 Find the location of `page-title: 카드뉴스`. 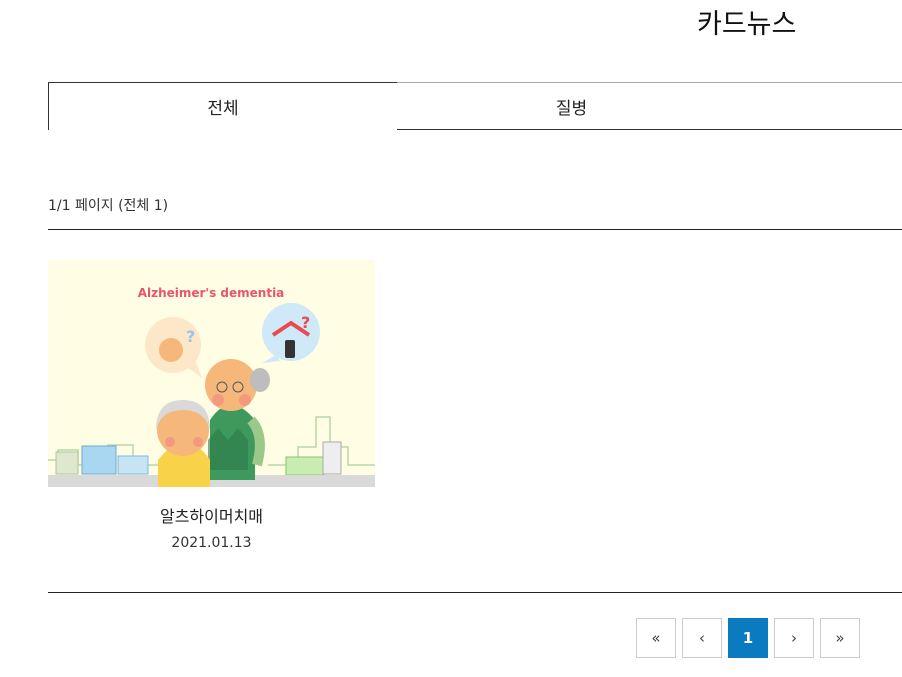

page-title: 카드뉴스 is located at coordinates (747, 24).